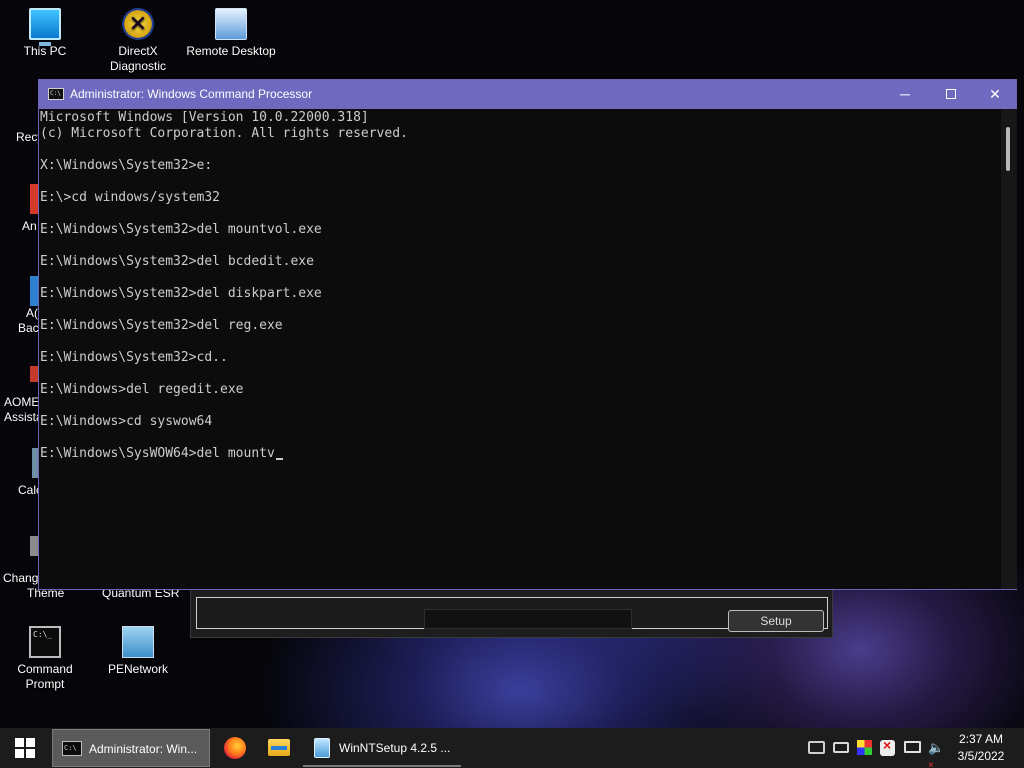 The width and height of the screenshot is (1024, 768). I want to click on console-line-text: E:\Windows\System32>del mountvol.exe, so click(181, 229).